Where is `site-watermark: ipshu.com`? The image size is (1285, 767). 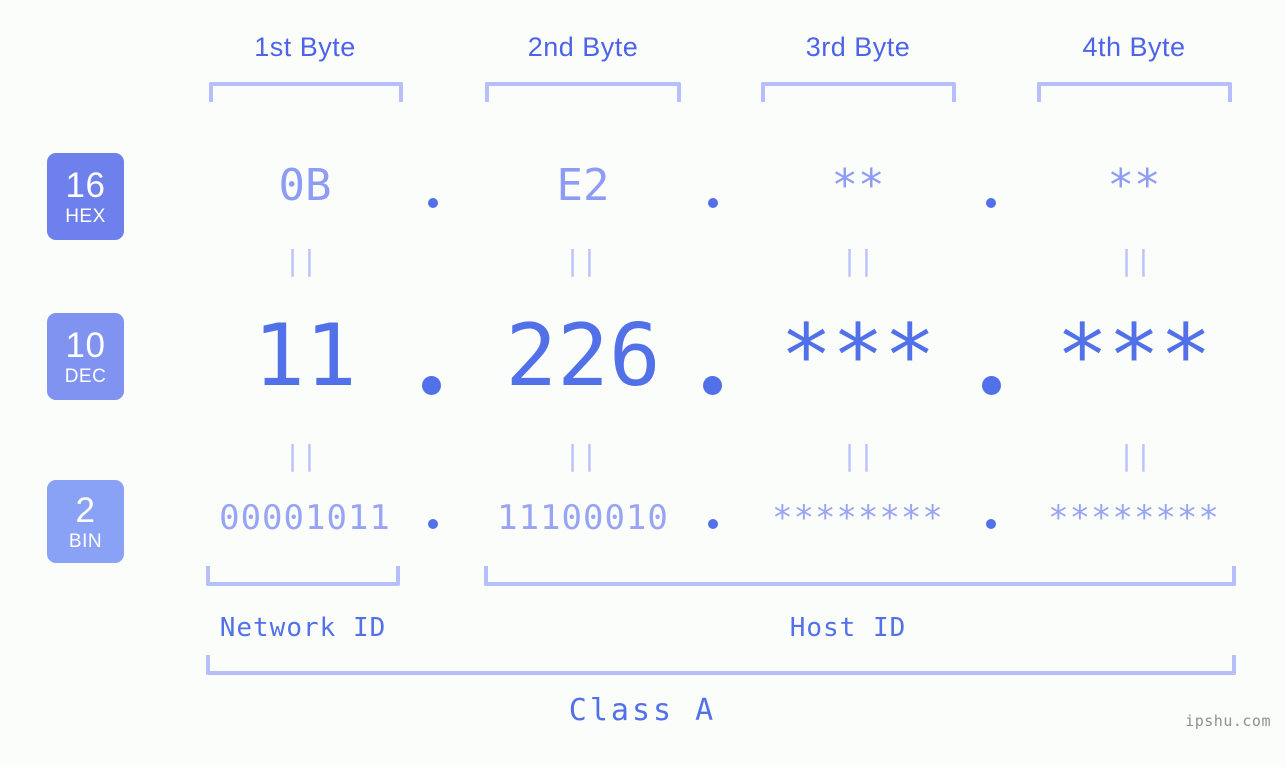 site-watermark: ipshu.com is located at coordinates (1228, 721).